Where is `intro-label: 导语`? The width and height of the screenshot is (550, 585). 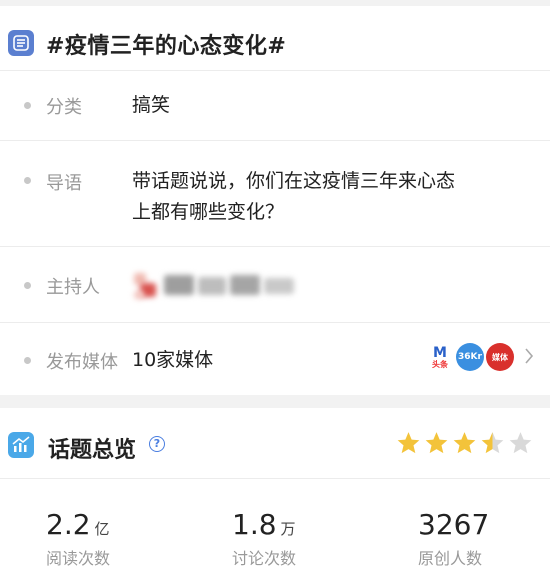 intro-label: 导语 is located at coordinates (64, 183).